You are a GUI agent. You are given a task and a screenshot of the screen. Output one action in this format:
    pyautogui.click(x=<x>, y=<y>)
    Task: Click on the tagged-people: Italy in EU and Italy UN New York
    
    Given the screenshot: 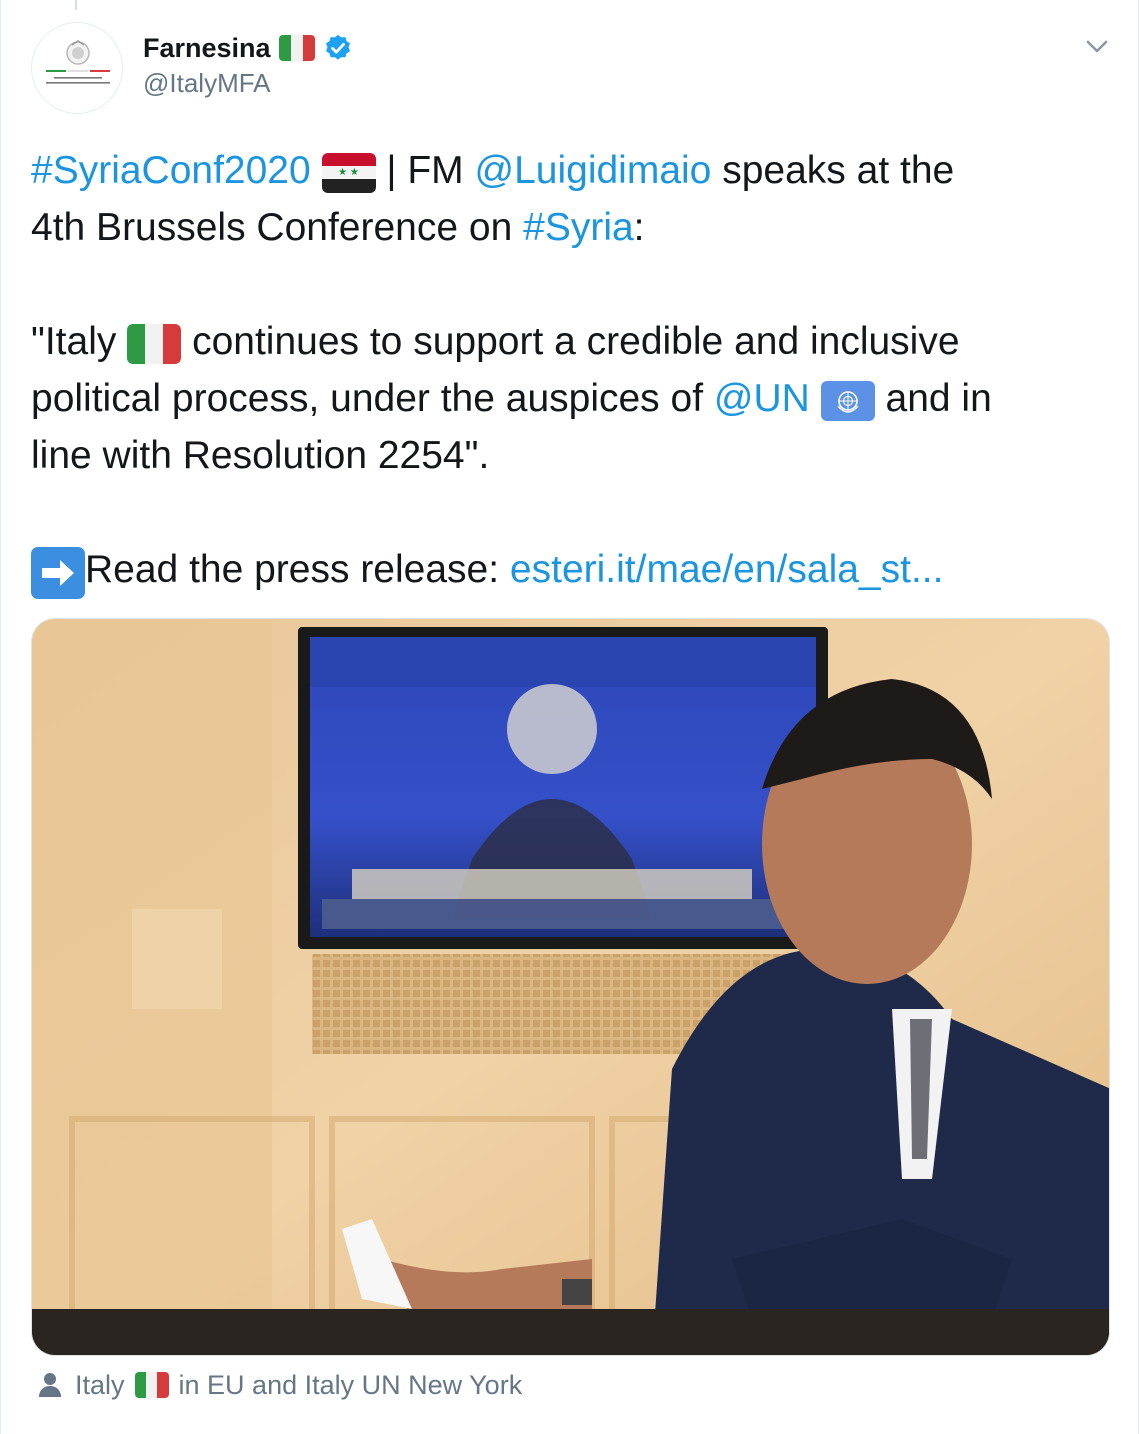 What is the action you would take?
    pyautogui.click(x=278, y=1385)
    